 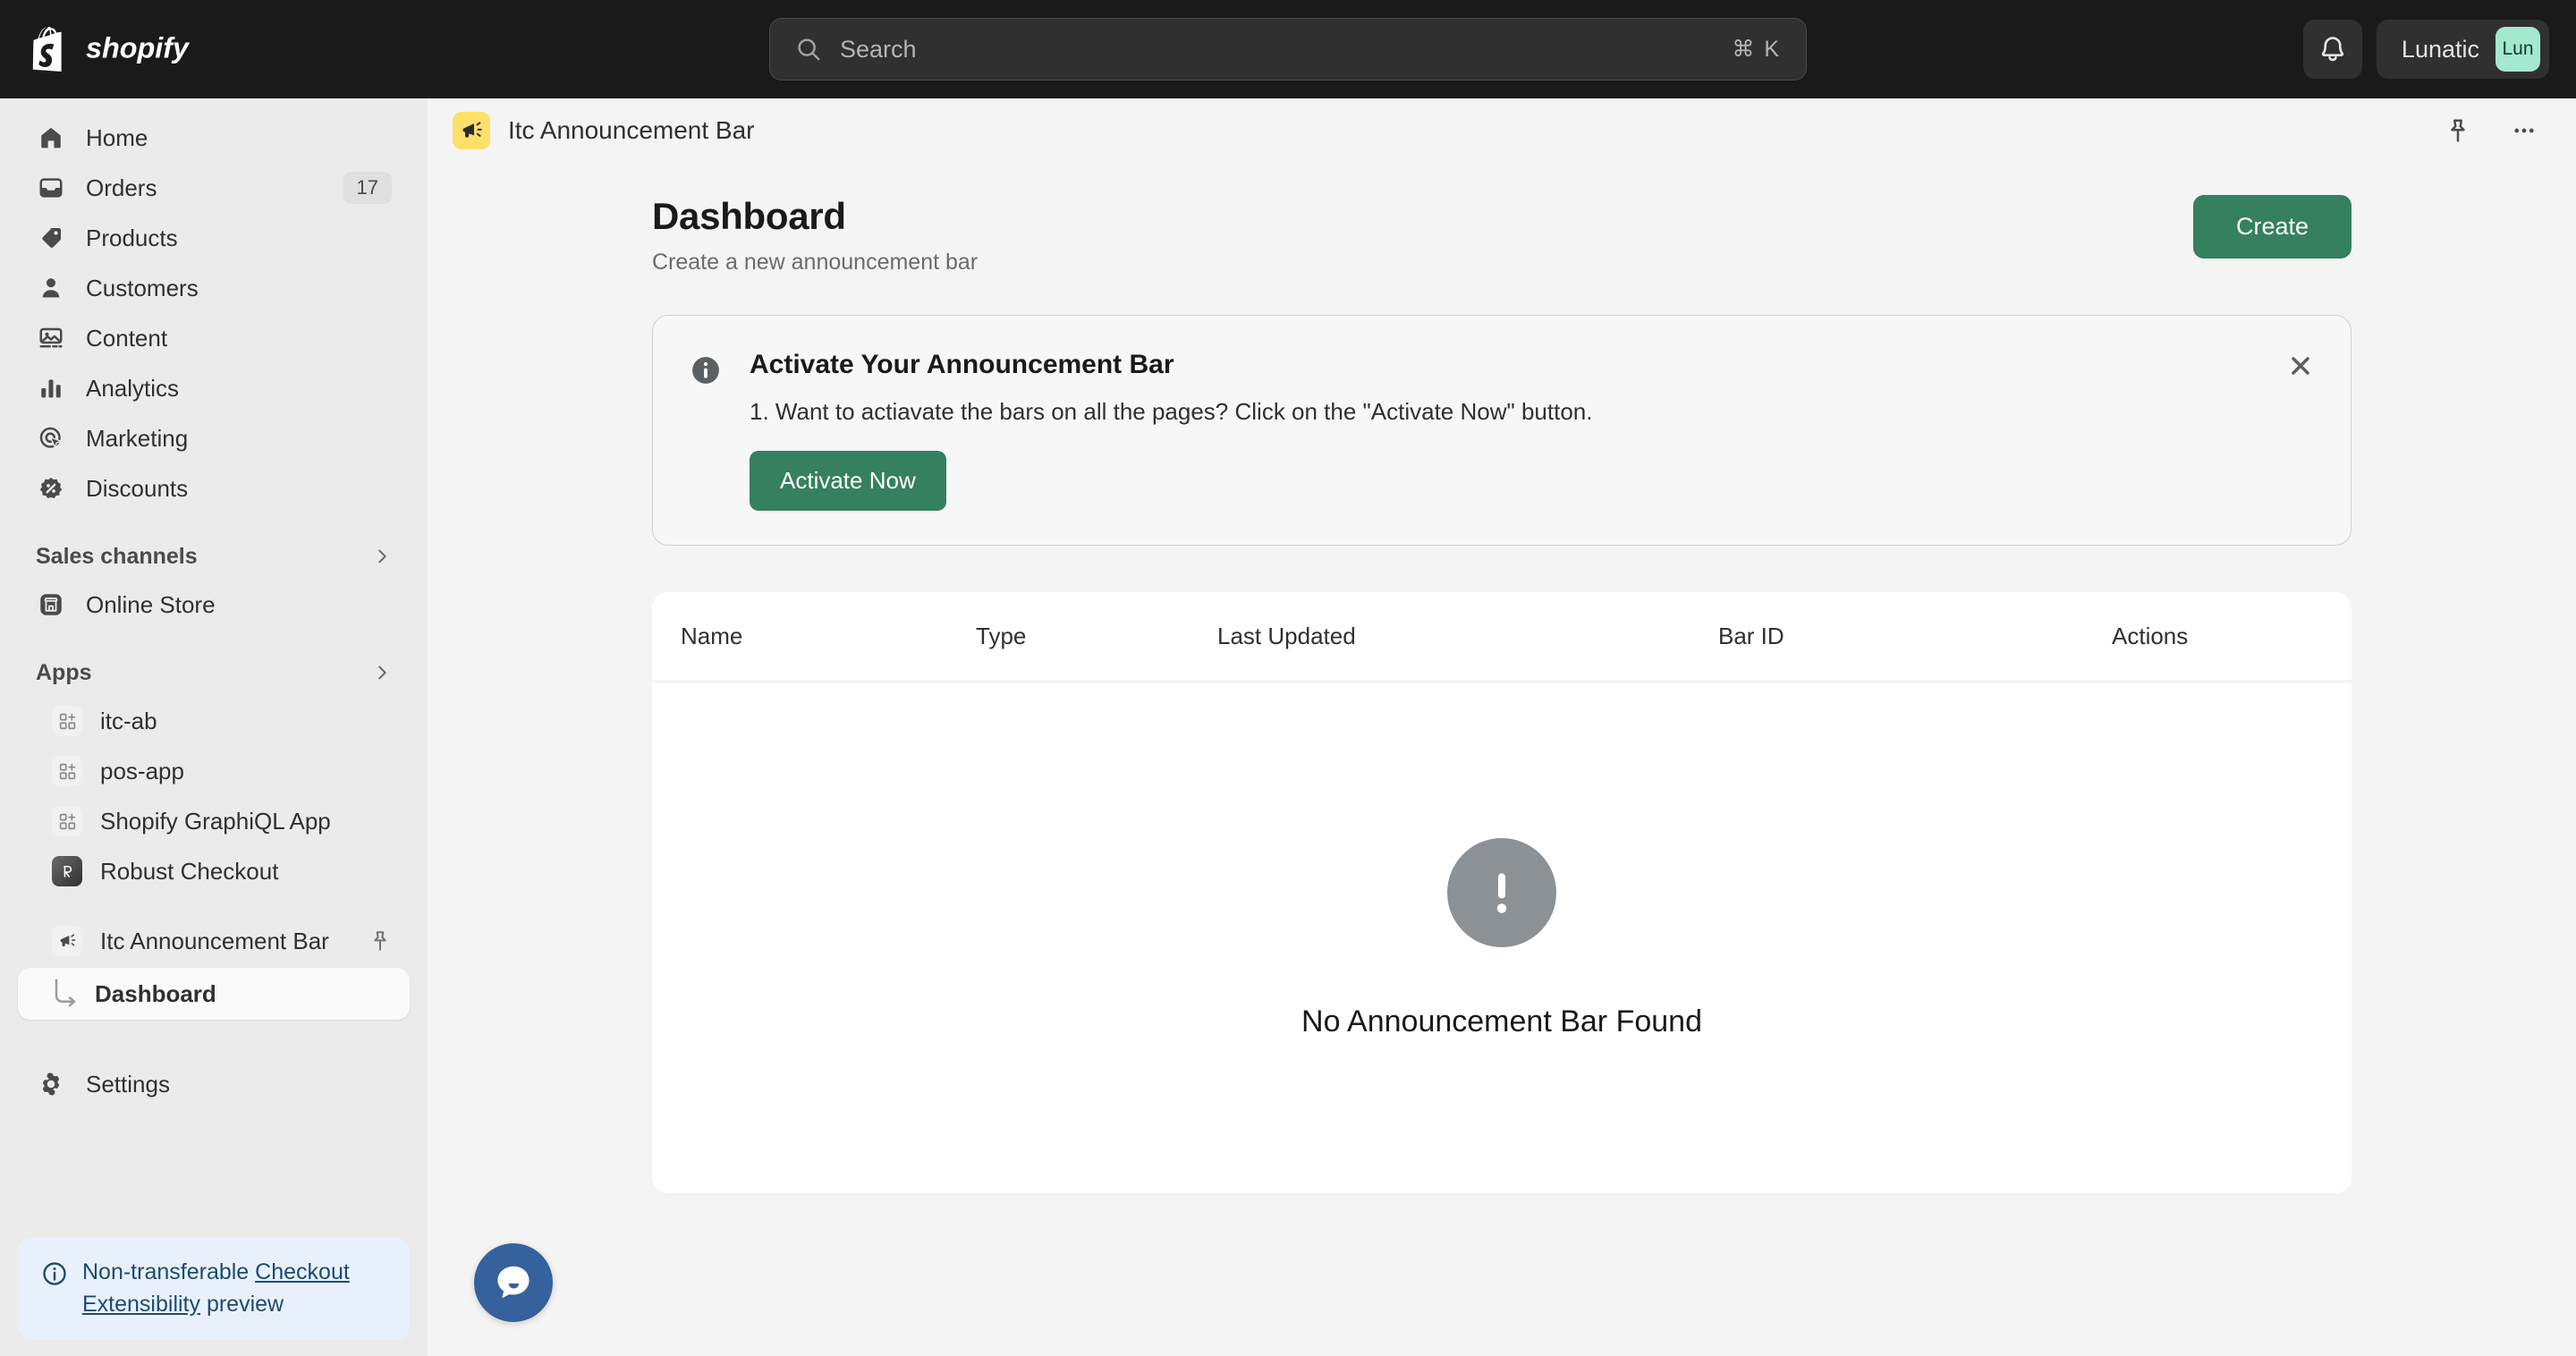 What do you see at coordinates (51, 604) in the screenshot?
I see `store-icon` at bounding box center [51, 604].